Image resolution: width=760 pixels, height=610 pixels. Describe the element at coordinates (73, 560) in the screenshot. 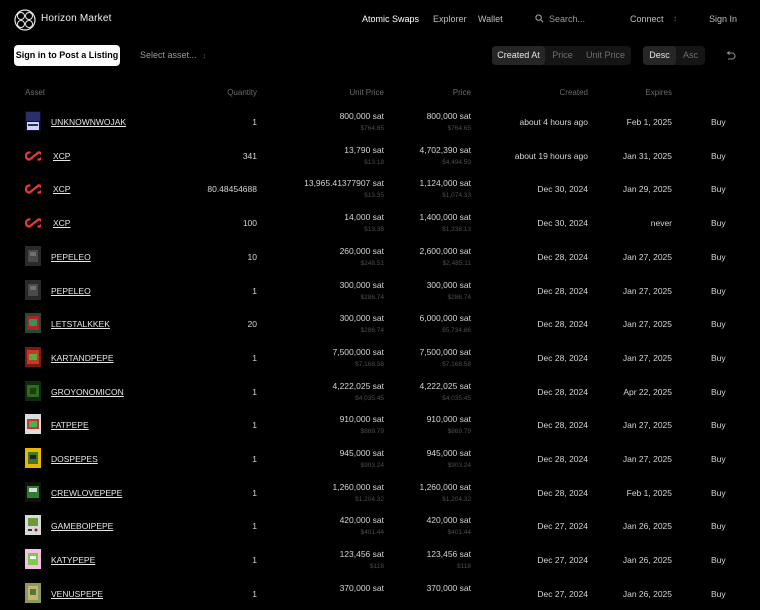

I see `asset-link: KATYPEPE` at that location.